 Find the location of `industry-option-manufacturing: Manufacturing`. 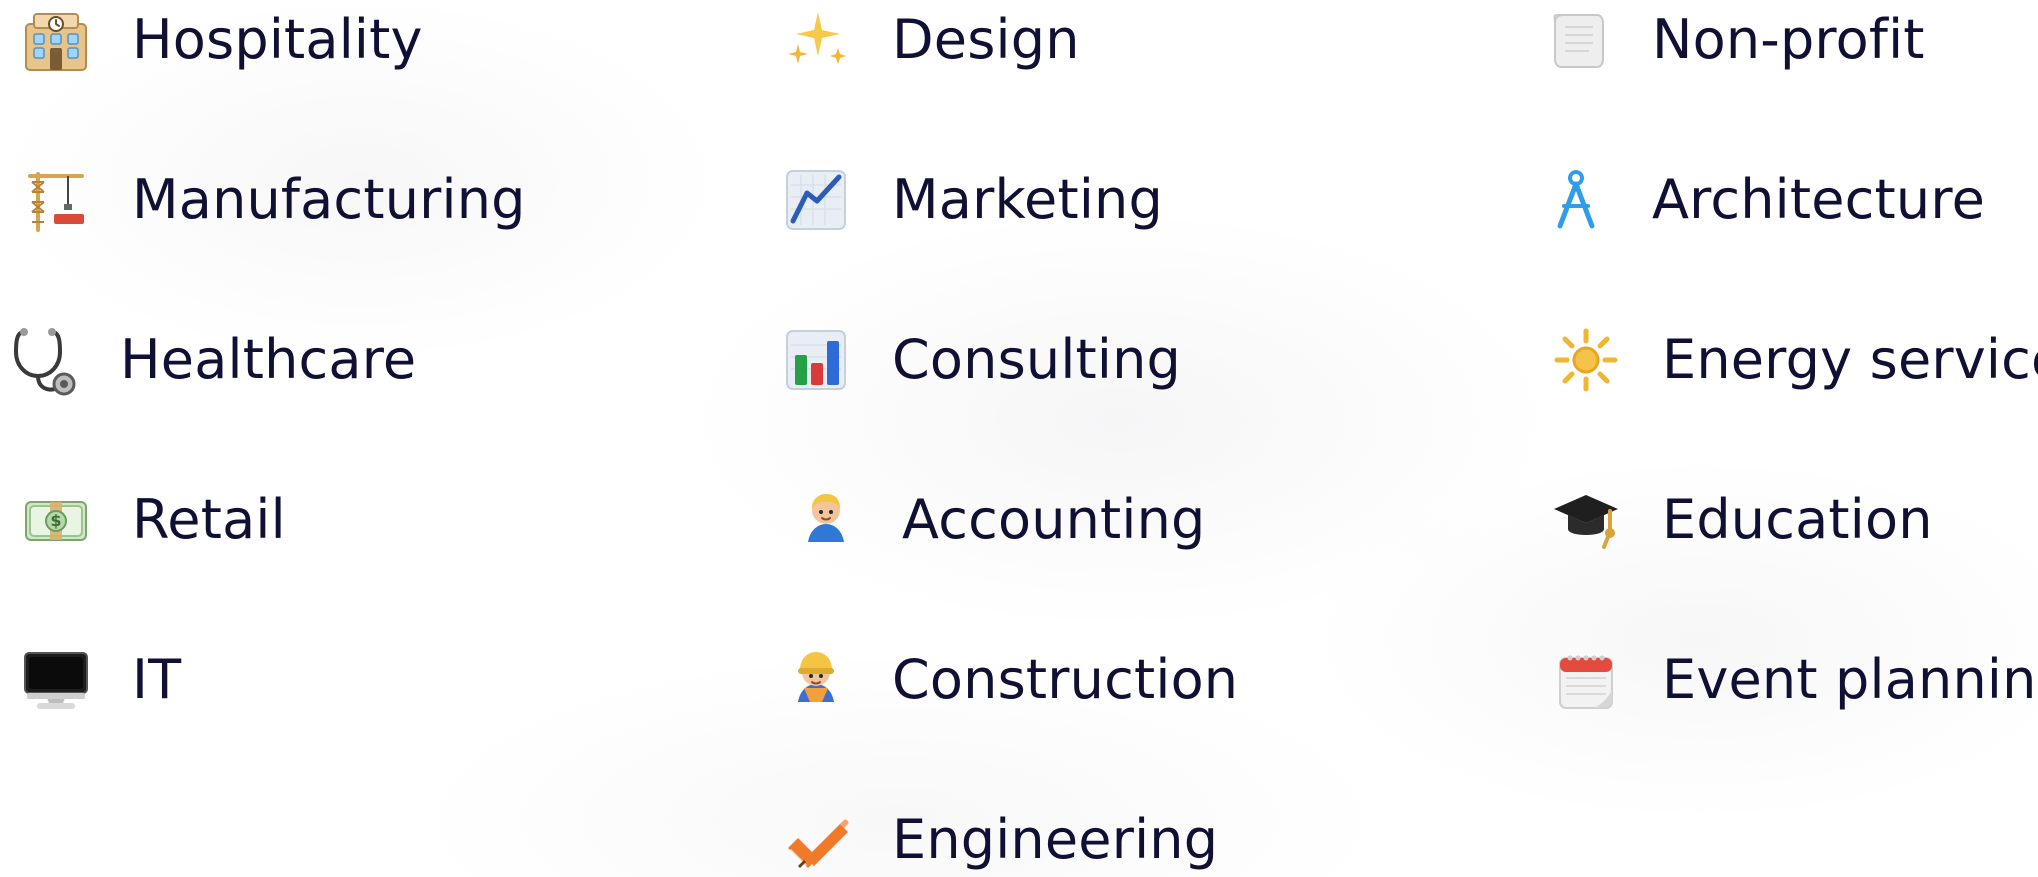

industry-option-manufacturing: Manufacturing is located at coordinates (271, 200).